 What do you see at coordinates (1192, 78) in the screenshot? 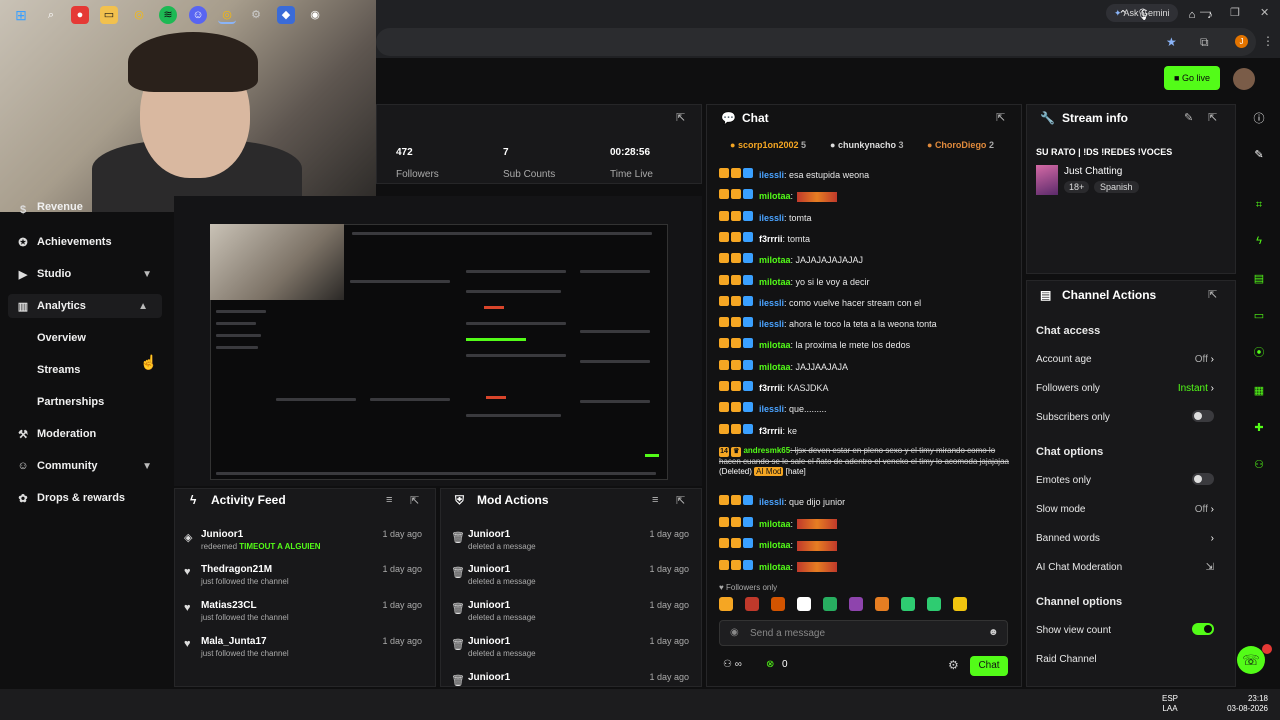
I see `go-live-button: ■ Go live` at bounding box center [1192, 78].